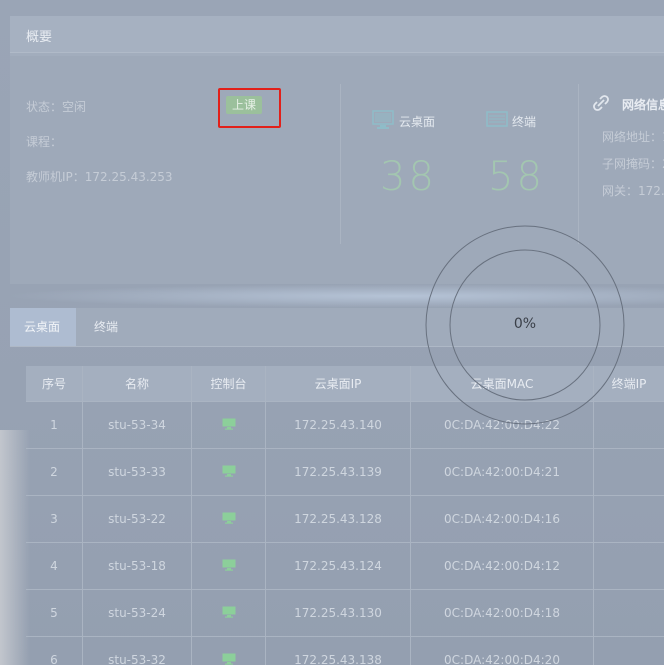 This screenshot has height=665, width=664. I want to click on link-icon, so click(601, 105).